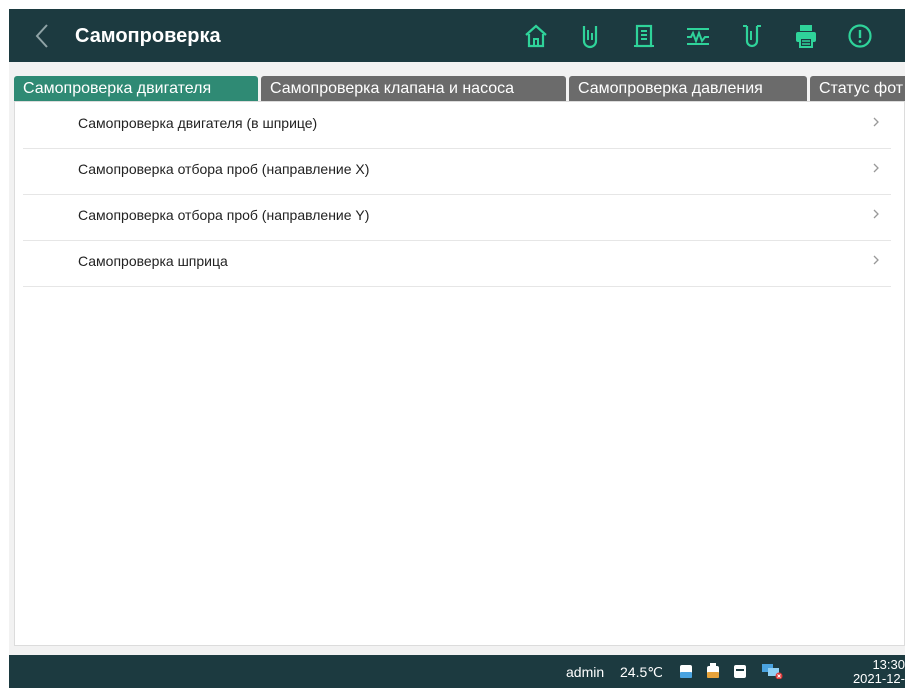 The height and width of the screenshot is (688, 914). What do you see at coordinates (457, 171) in the screenshot?
I see `list-item: Самопроверка отбора проб (направление X)` at bounding box center [457, 171].